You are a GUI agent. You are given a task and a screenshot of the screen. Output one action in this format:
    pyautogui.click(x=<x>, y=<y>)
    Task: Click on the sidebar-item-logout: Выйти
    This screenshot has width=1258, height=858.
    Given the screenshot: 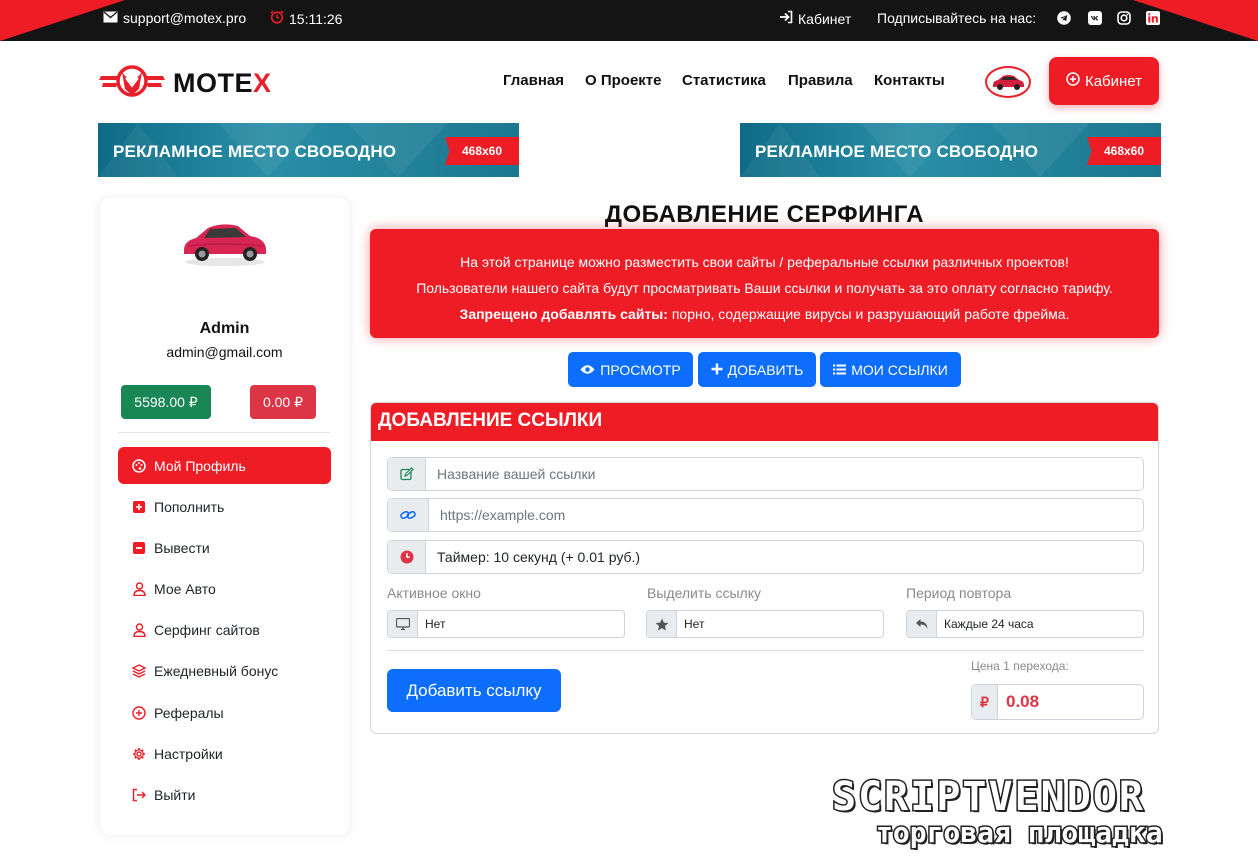 What is the action you would take?
    pyautogui.click(x=224, y=794)
    